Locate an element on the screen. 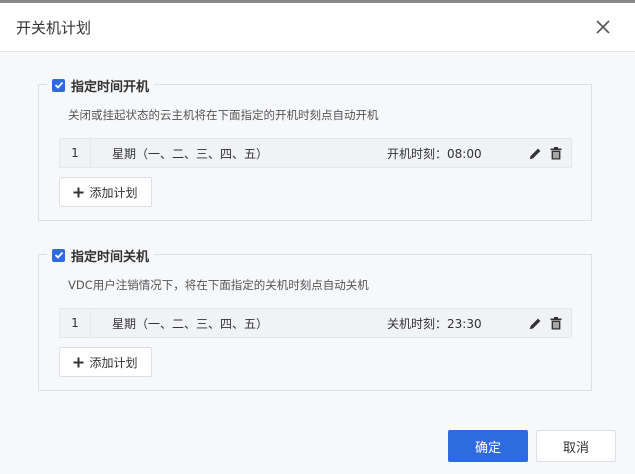  power-on-label: 指定时间开机 is located at coordinates (110, 87).